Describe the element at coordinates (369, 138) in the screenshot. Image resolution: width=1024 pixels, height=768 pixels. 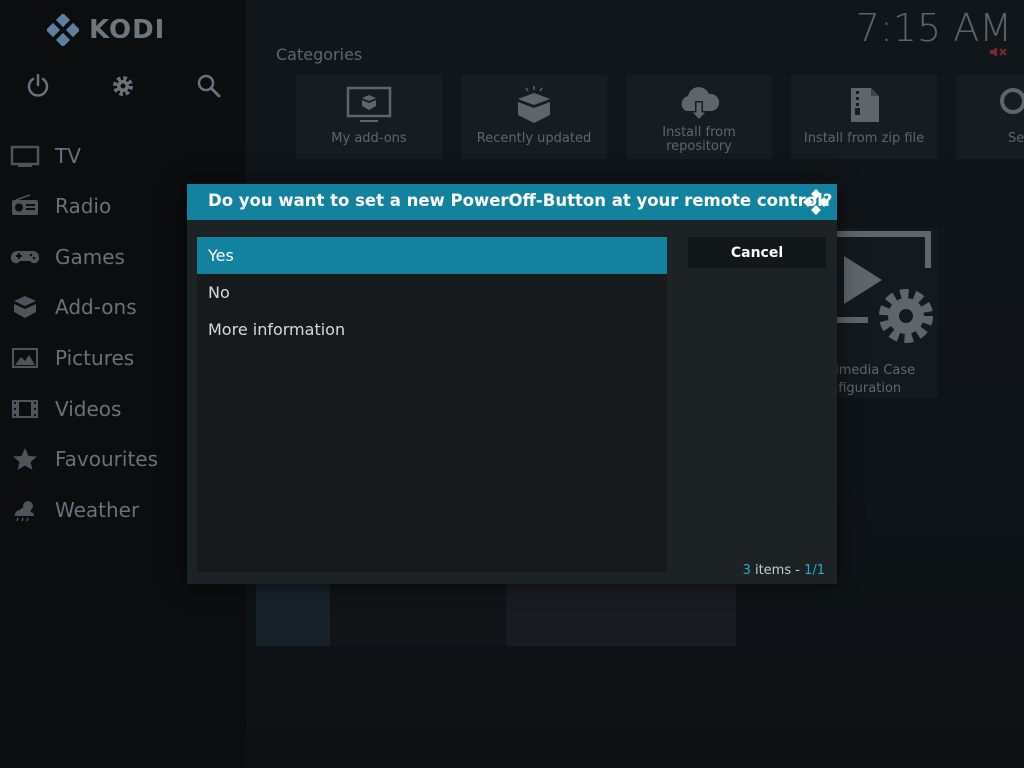
I see `tile-label: My add-ons` at that location.